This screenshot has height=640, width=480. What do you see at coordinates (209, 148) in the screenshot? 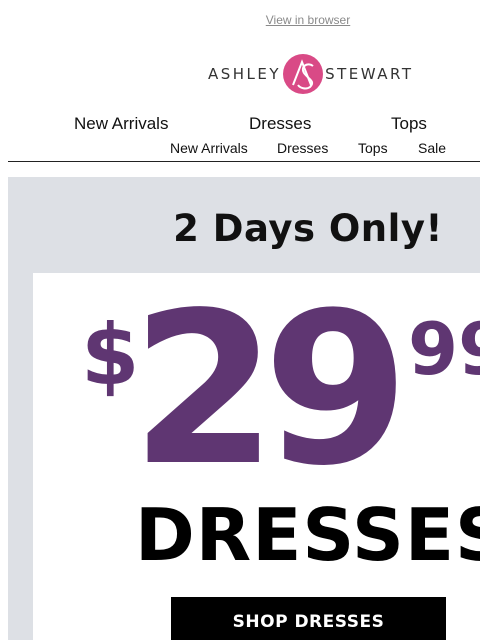
I see `nav-secondary-new-arrivals: New Arrivals` at bounding box center [209, 148].